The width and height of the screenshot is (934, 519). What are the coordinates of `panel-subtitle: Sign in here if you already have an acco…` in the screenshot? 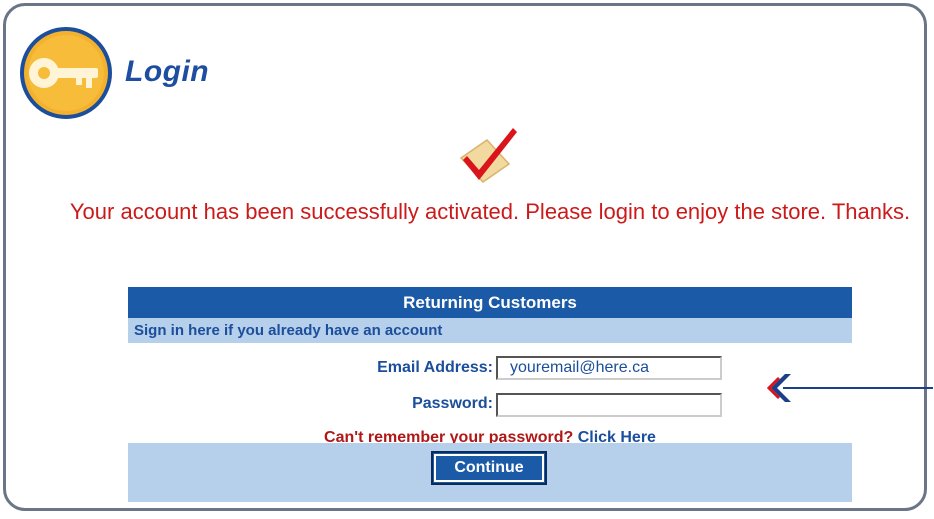 It's located at (490, 330).